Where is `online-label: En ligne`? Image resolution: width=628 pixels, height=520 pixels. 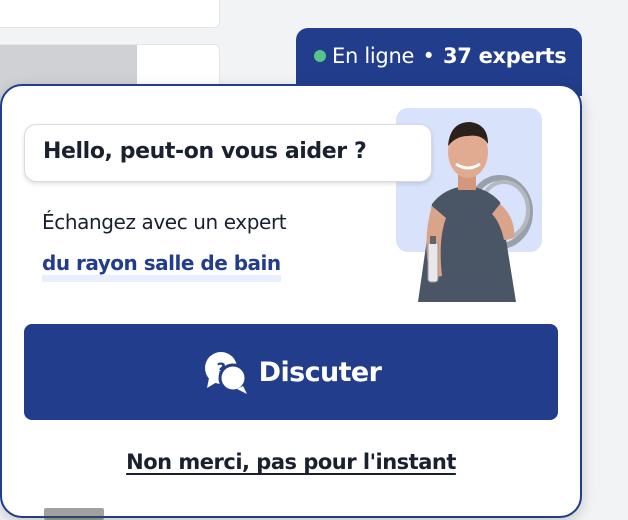
online-label: En ligne is located at coordinates (373, 56).